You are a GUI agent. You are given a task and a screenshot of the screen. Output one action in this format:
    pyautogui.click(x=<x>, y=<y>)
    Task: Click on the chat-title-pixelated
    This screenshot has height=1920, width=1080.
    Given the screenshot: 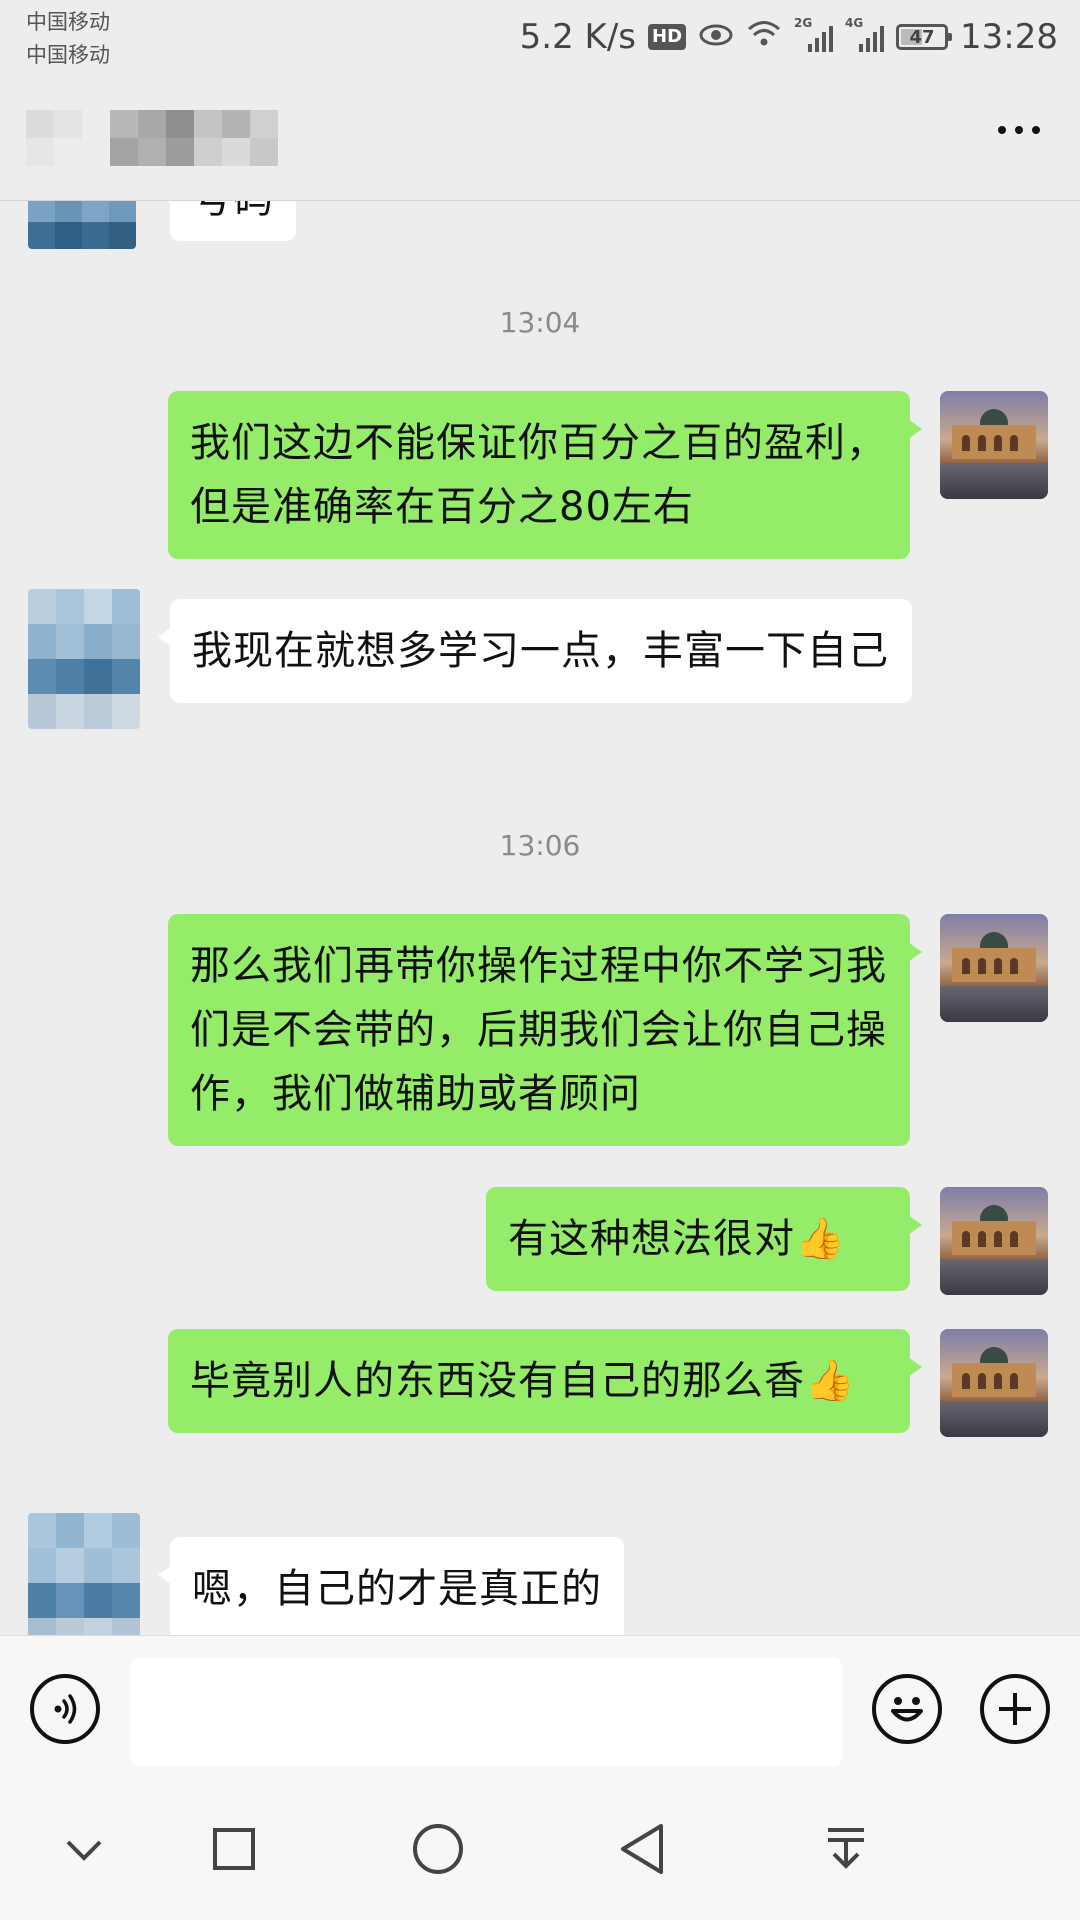 What is the action you would take?
    pyautogui.click(x=152, y=138)
    